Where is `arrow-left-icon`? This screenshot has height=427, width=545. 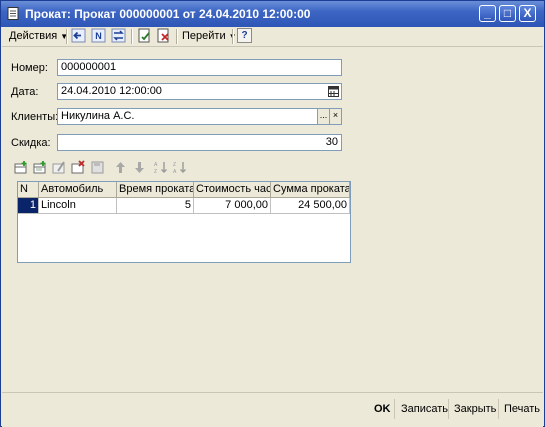
arrow-left-icon is located at coordinates (78, 35).